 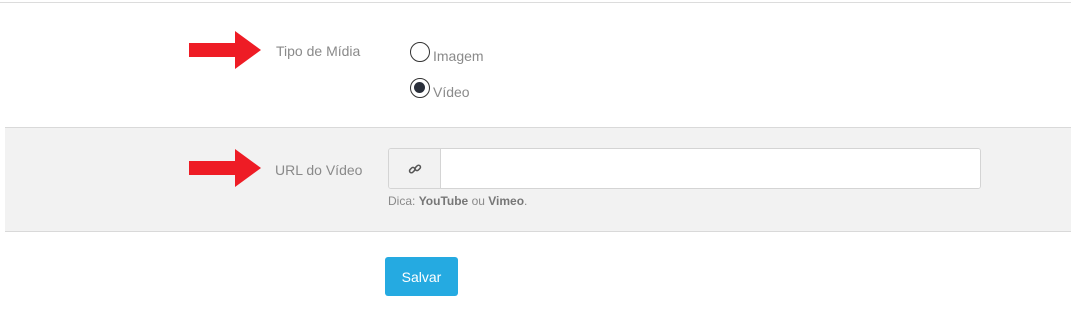 What do you see at coordinates (506, 201) in the screenshot?
I see `hint-vimeo: Vimeo` at bounding box center [506, 201].